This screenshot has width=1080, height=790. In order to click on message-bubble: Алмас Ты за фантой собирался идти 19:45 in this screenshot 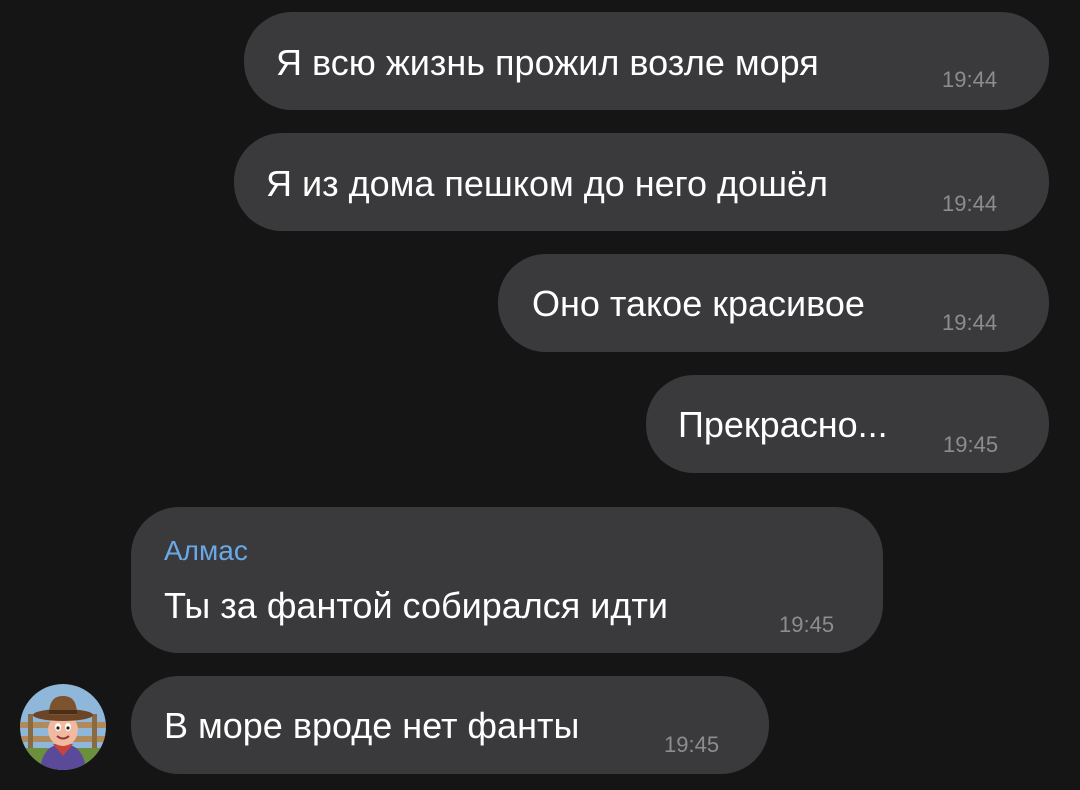, I will do `click(507, 580)`.